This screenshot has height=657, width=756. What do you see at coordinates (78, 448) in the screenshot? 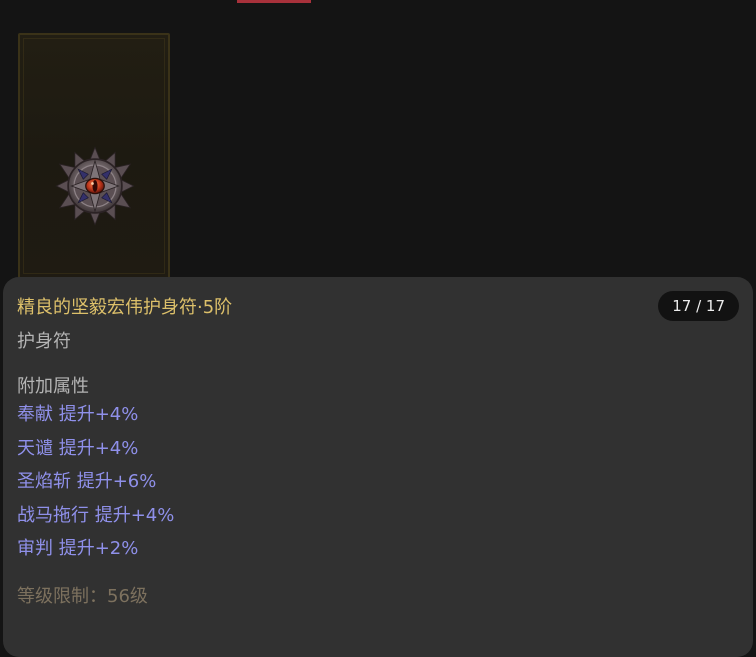
I see `affix-line: 天谴 提升+4%` at bounding box center [78, 448].